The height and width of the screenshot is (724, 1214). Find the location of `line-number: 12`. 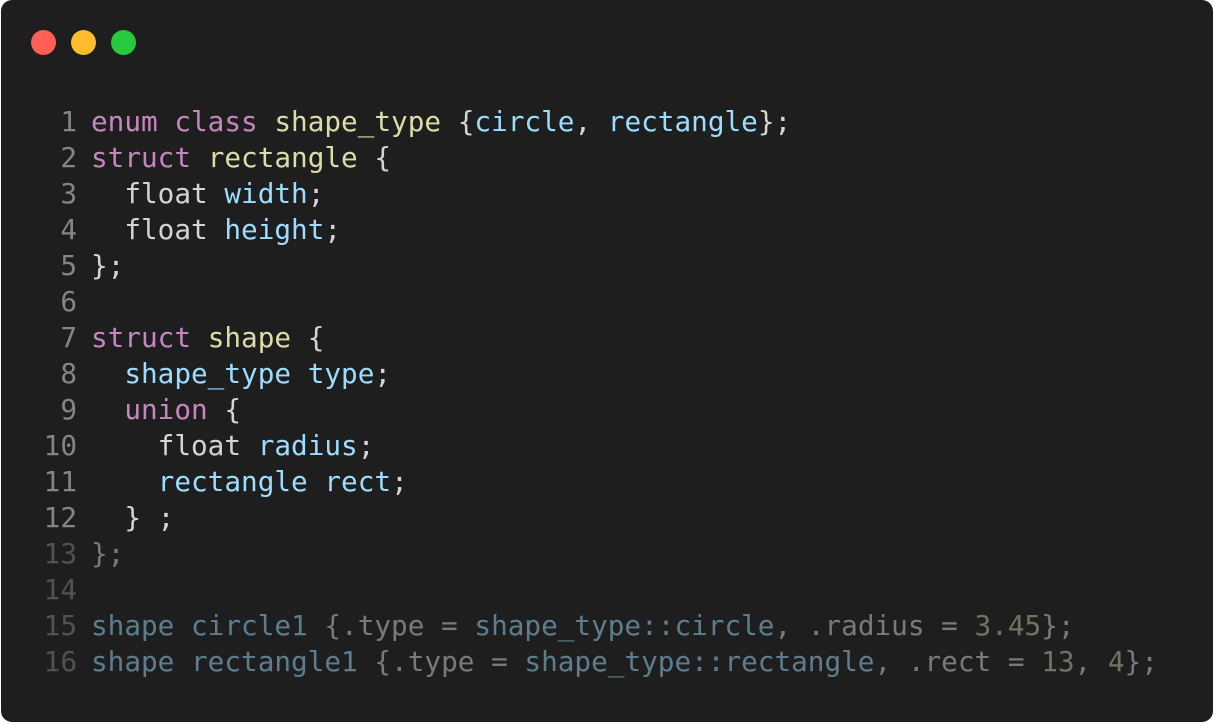

line-number: 12 is located at coordinates (60, 517).